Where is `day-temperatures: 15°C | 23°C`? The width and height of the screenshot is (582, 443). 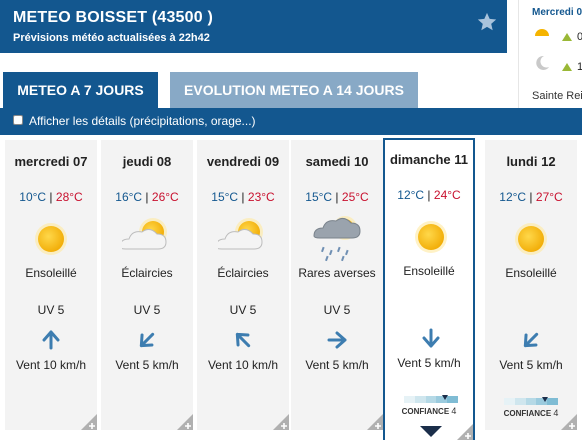
day-temperatures: 15°C | 23°C is located at coordinates (243, 197).